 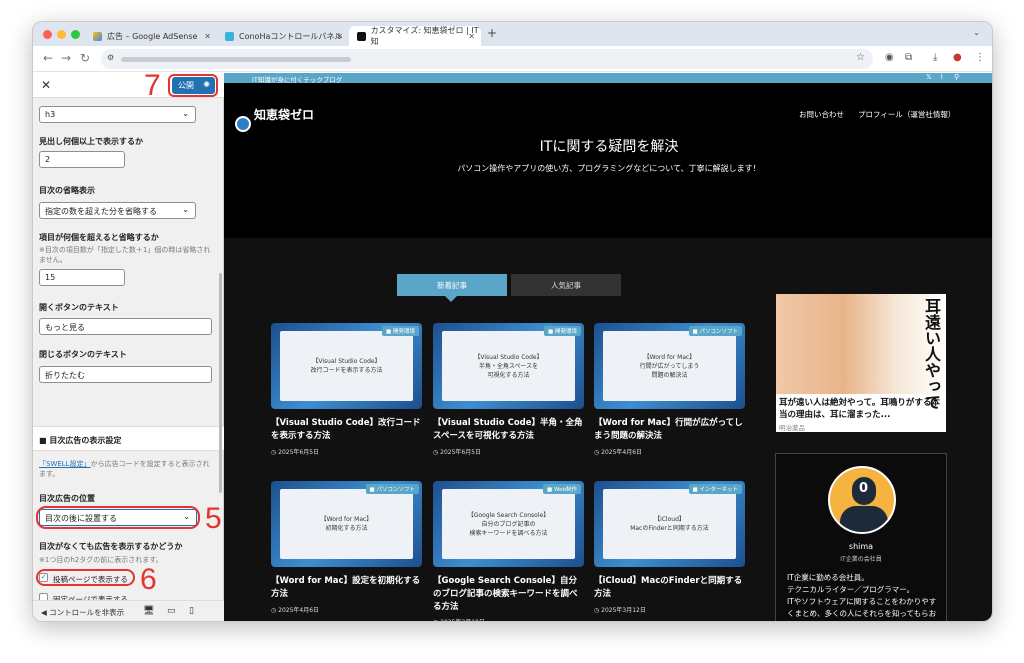 I want to click on close-window-button, so click(x=47, y=34).